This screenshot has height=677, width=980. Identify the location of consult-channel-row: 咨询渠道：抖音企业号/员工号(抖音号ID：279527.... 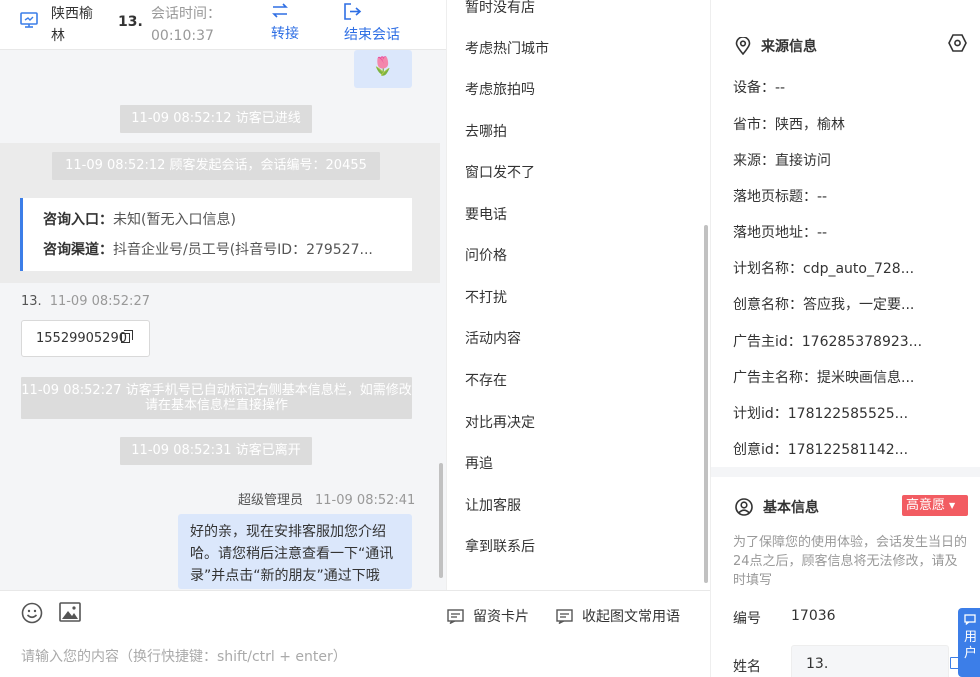
(225, 254).